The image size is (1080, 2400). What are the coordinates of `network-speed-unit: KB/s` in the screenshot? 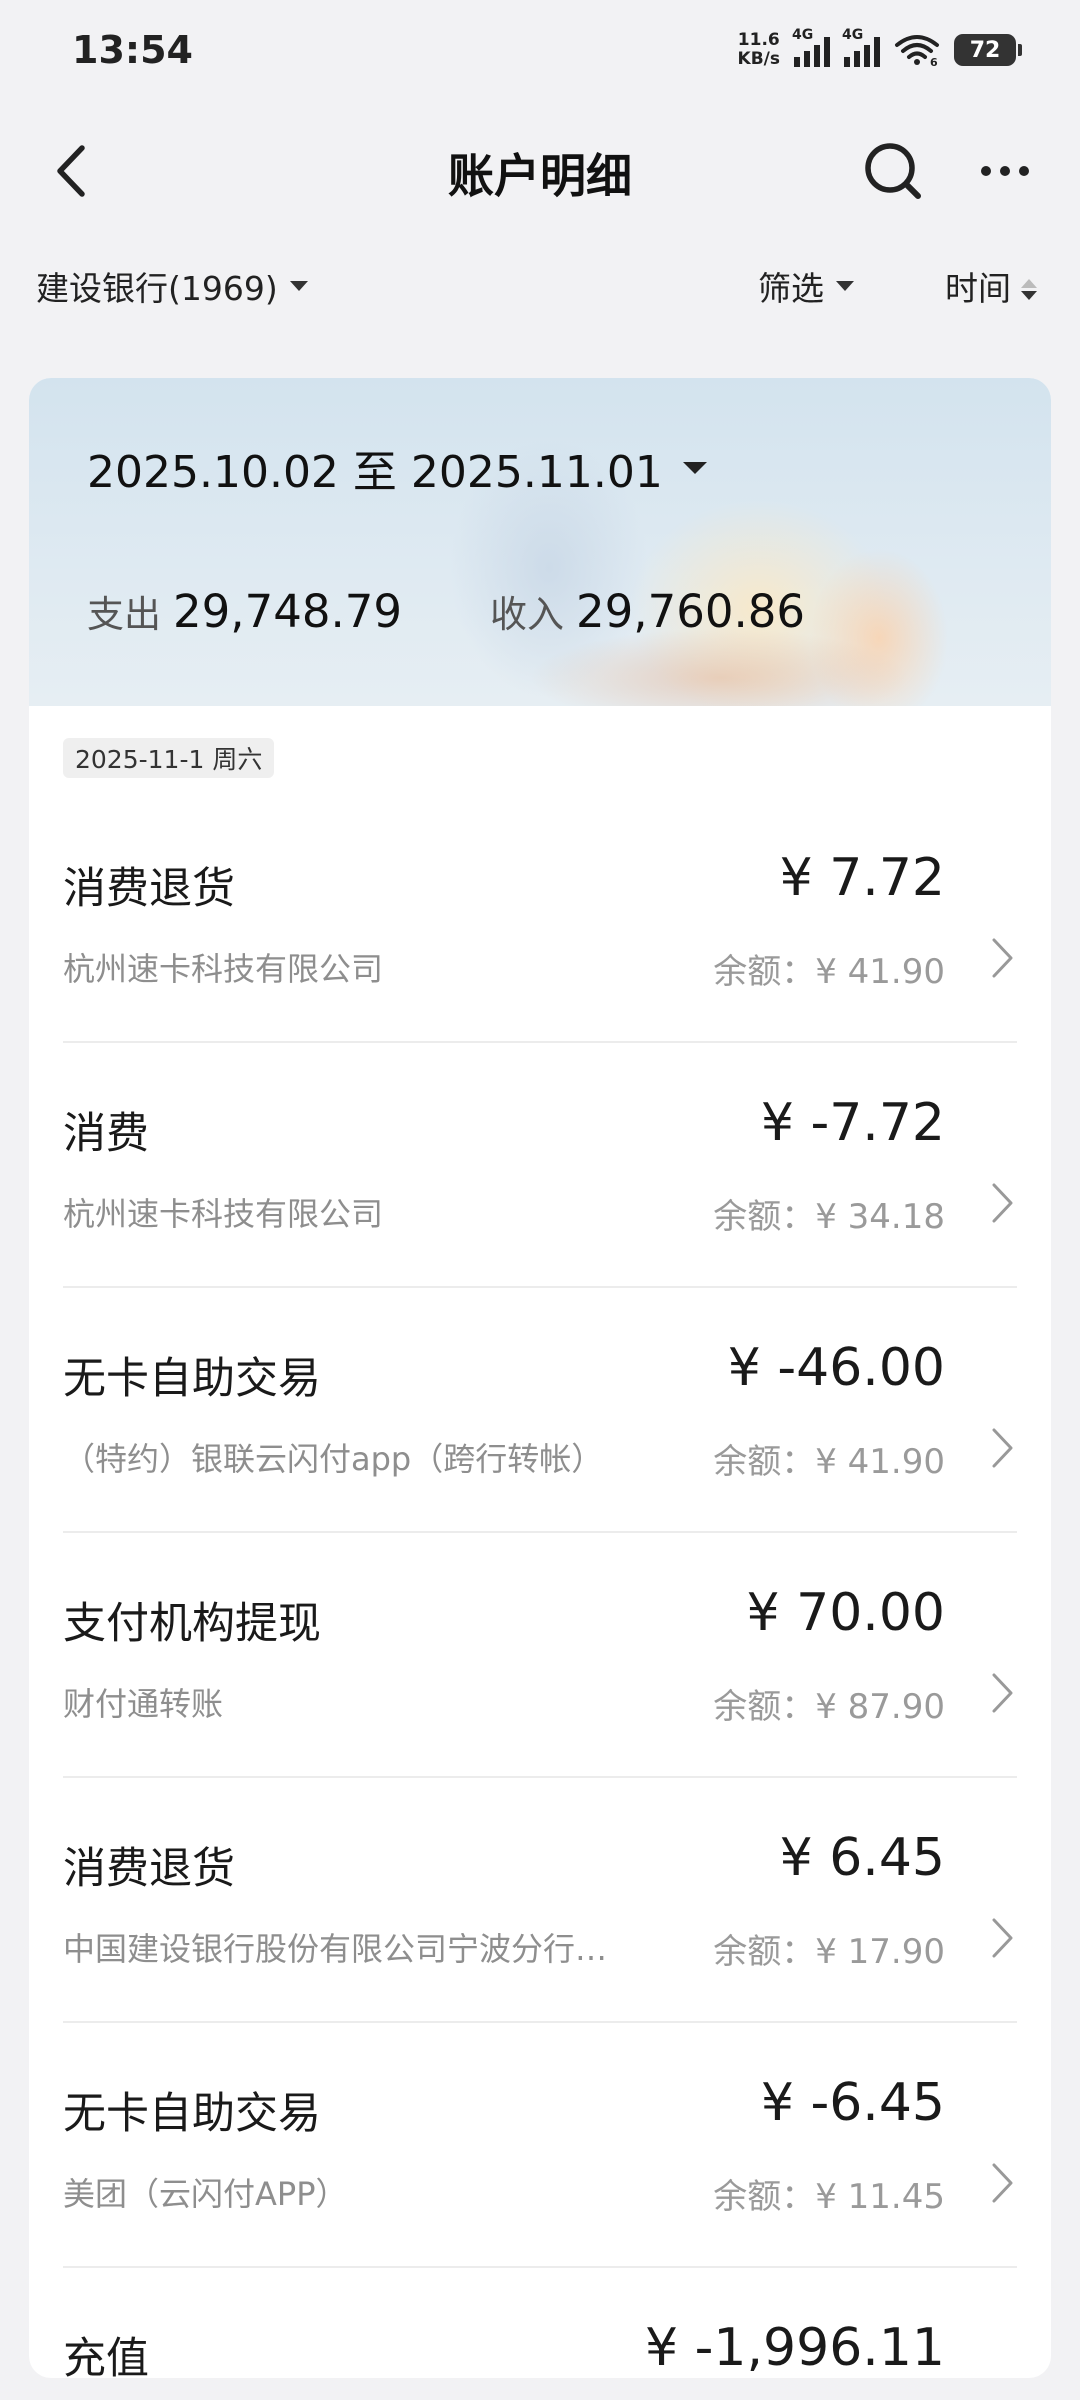 It's located at (758, 59).